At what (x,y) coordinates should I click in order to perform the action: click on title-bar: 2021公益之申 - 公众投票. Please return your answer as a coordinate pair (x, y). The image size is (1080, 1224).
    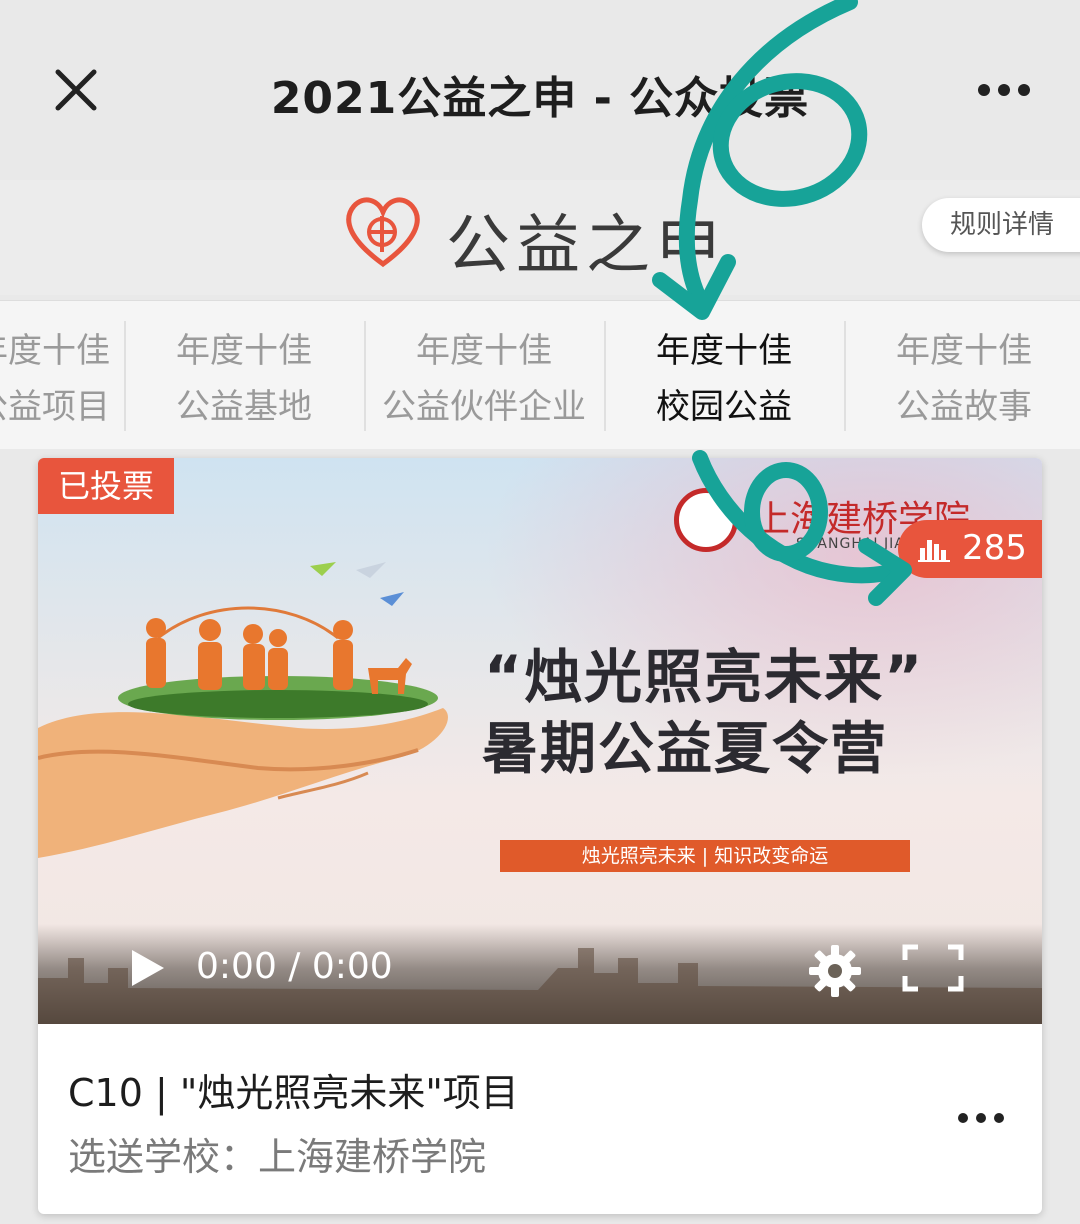
    Looking at the image, I should click on (540, 90).